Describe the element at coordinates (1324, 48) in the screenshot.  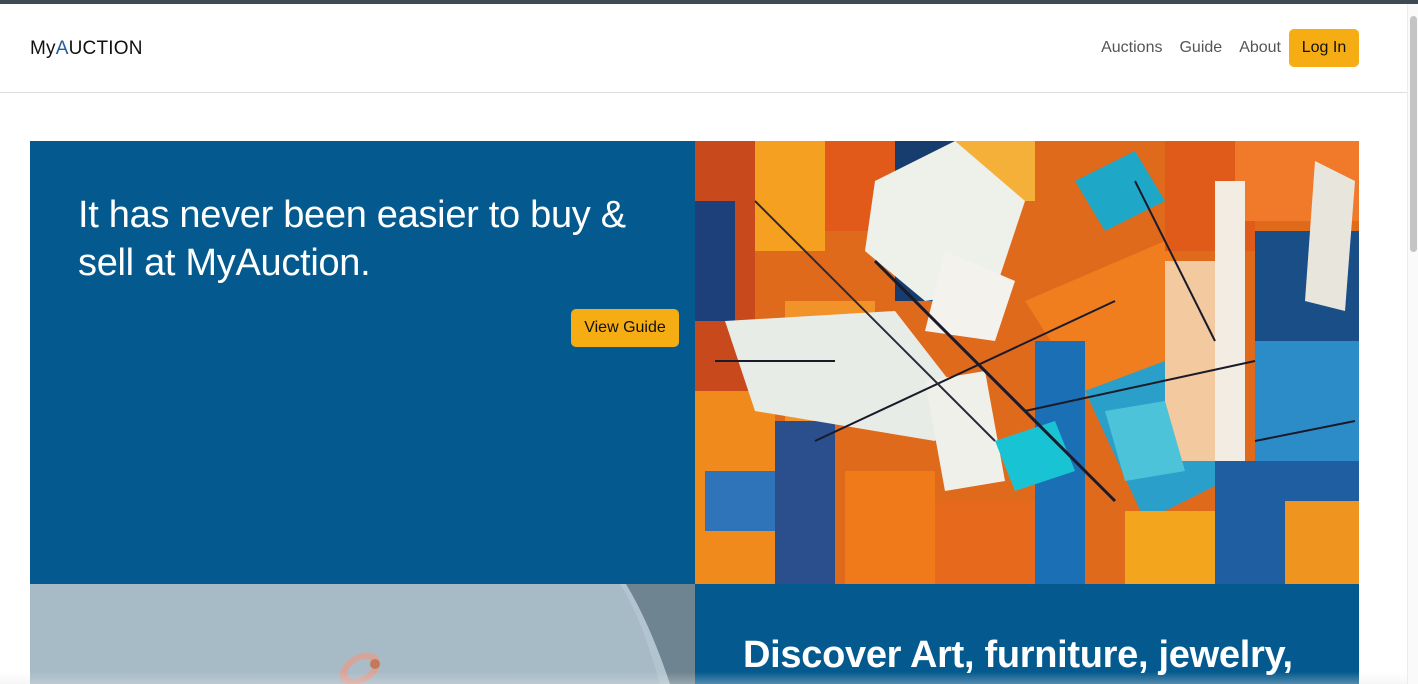
I see `login-button: Log In` at that location.